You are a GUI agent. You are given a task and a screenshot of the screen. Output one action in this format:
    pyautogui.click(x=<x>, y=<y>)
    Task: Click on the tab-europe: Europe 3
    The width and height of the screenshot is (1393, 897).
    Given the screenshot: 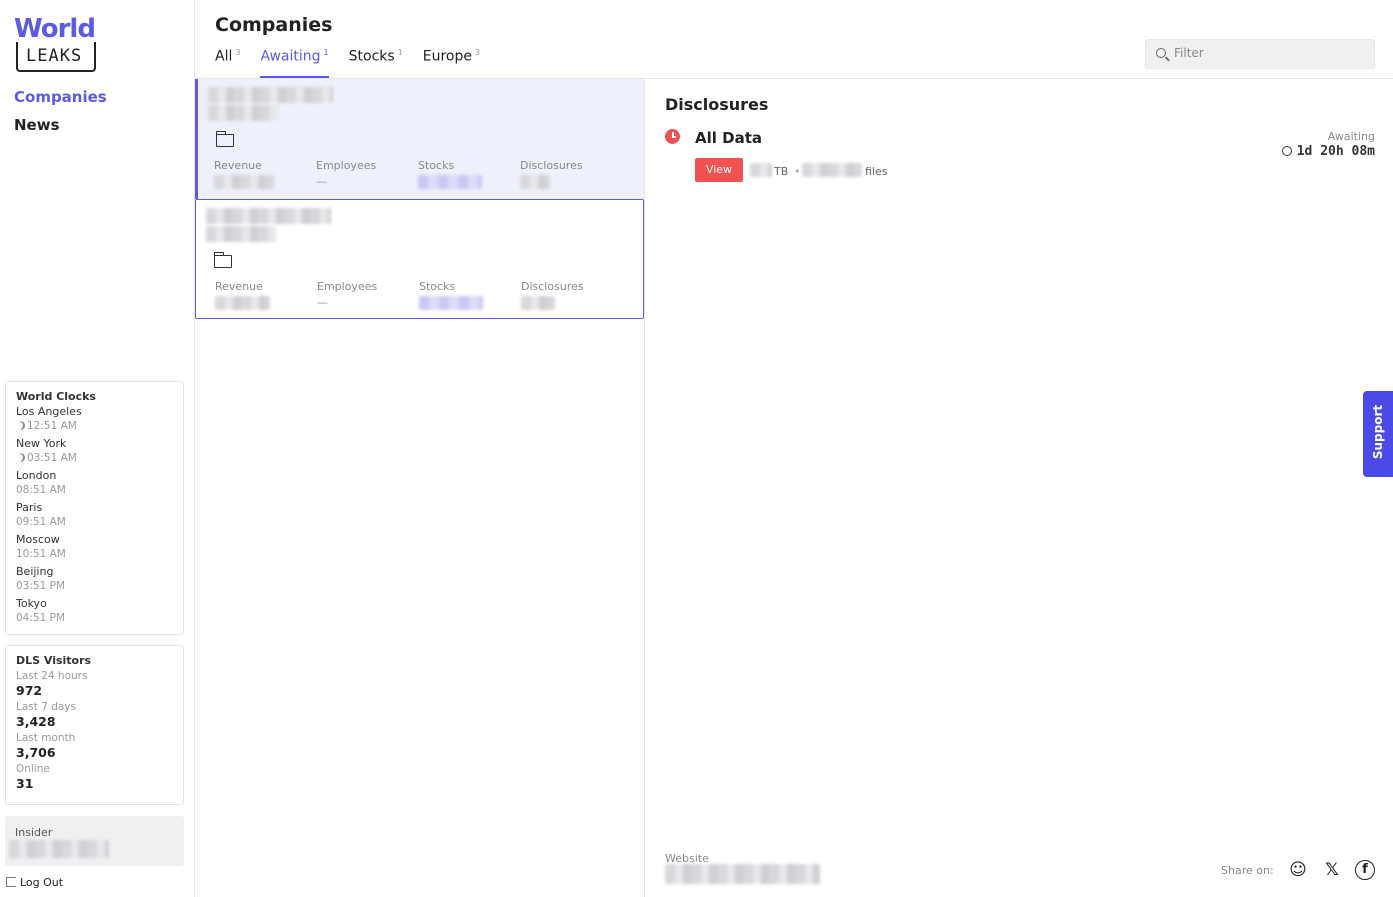 What is the action you would take?
    pyautogui.click(x=451, y=63)
    